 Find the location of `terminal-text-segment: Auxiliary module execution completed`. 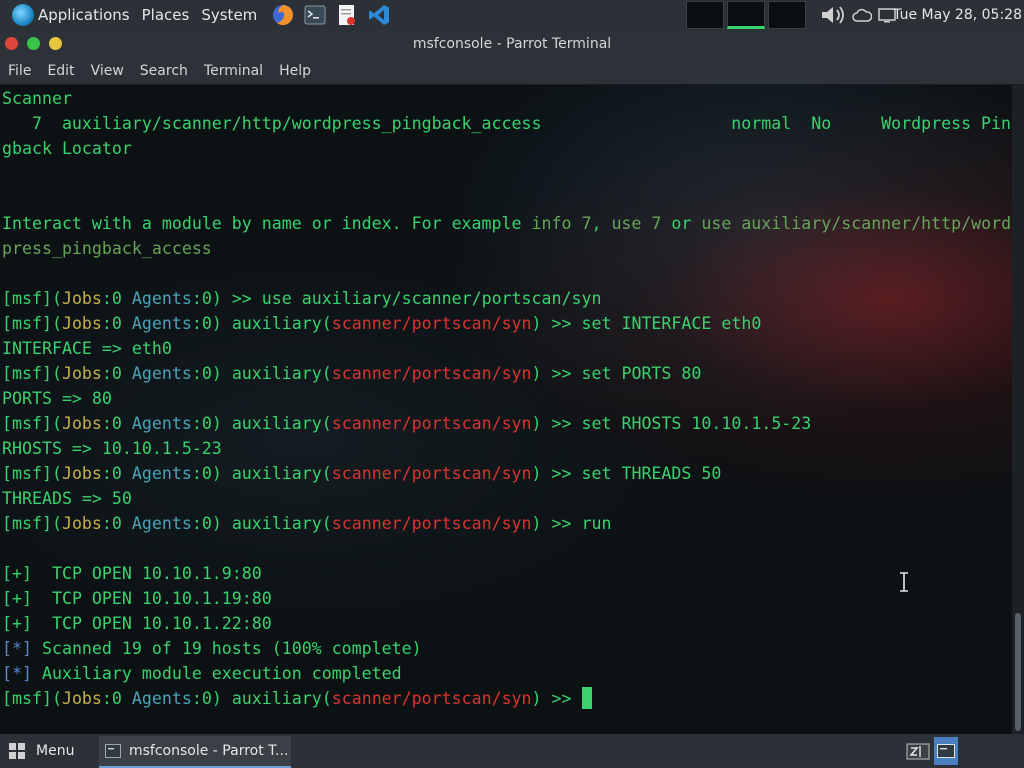

terminal-text-segment: Auxiliary module execution completed is located at coordinates (216, 673).